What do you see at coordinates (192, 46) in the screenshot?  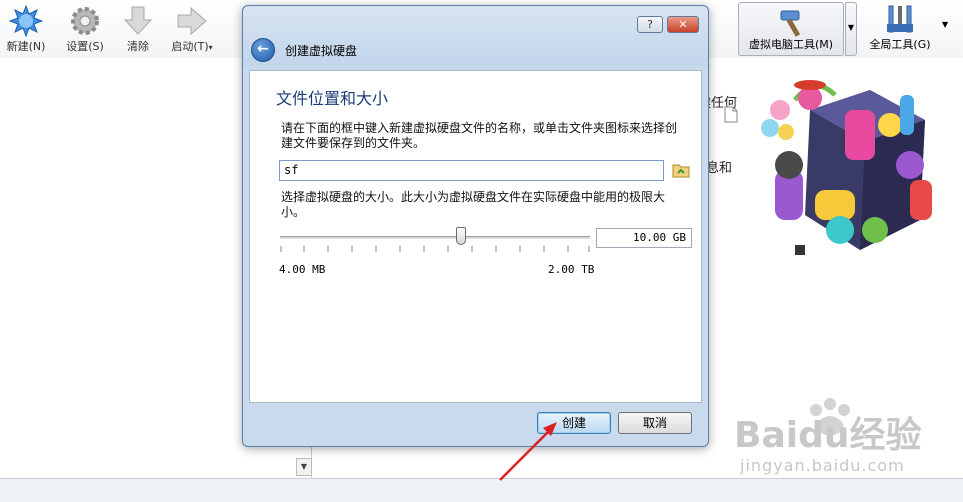 I see `start-label: 启动(T)▾` at bounding box center [192, 46].